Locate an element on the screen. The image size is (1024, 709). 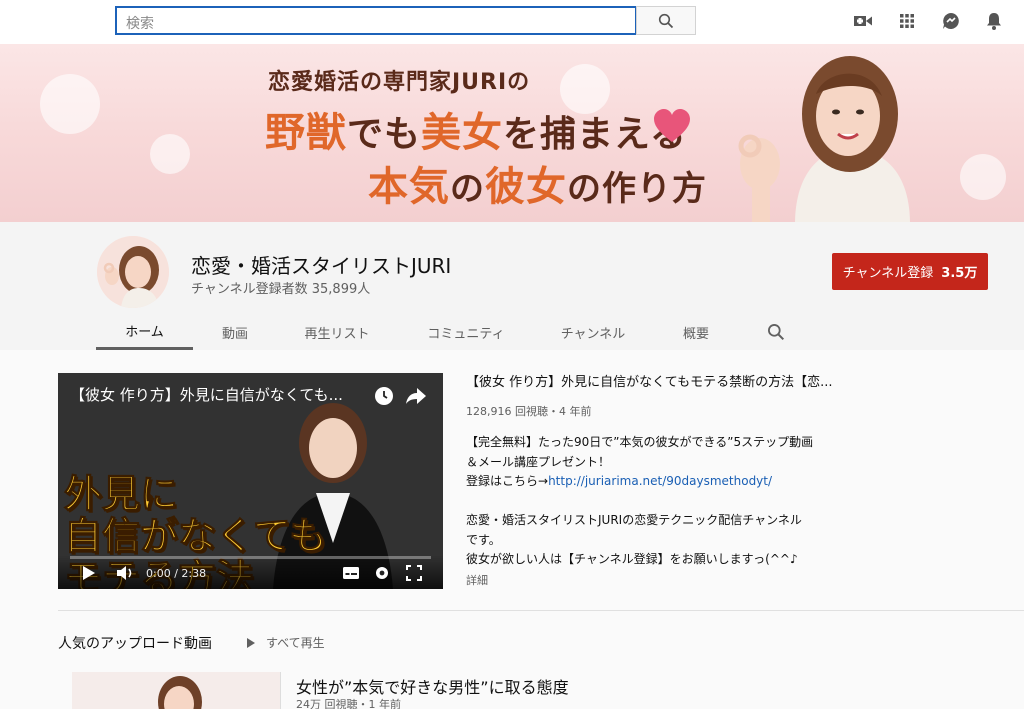
play-all-button: すべて再生 is located at coordinates (285, 642).